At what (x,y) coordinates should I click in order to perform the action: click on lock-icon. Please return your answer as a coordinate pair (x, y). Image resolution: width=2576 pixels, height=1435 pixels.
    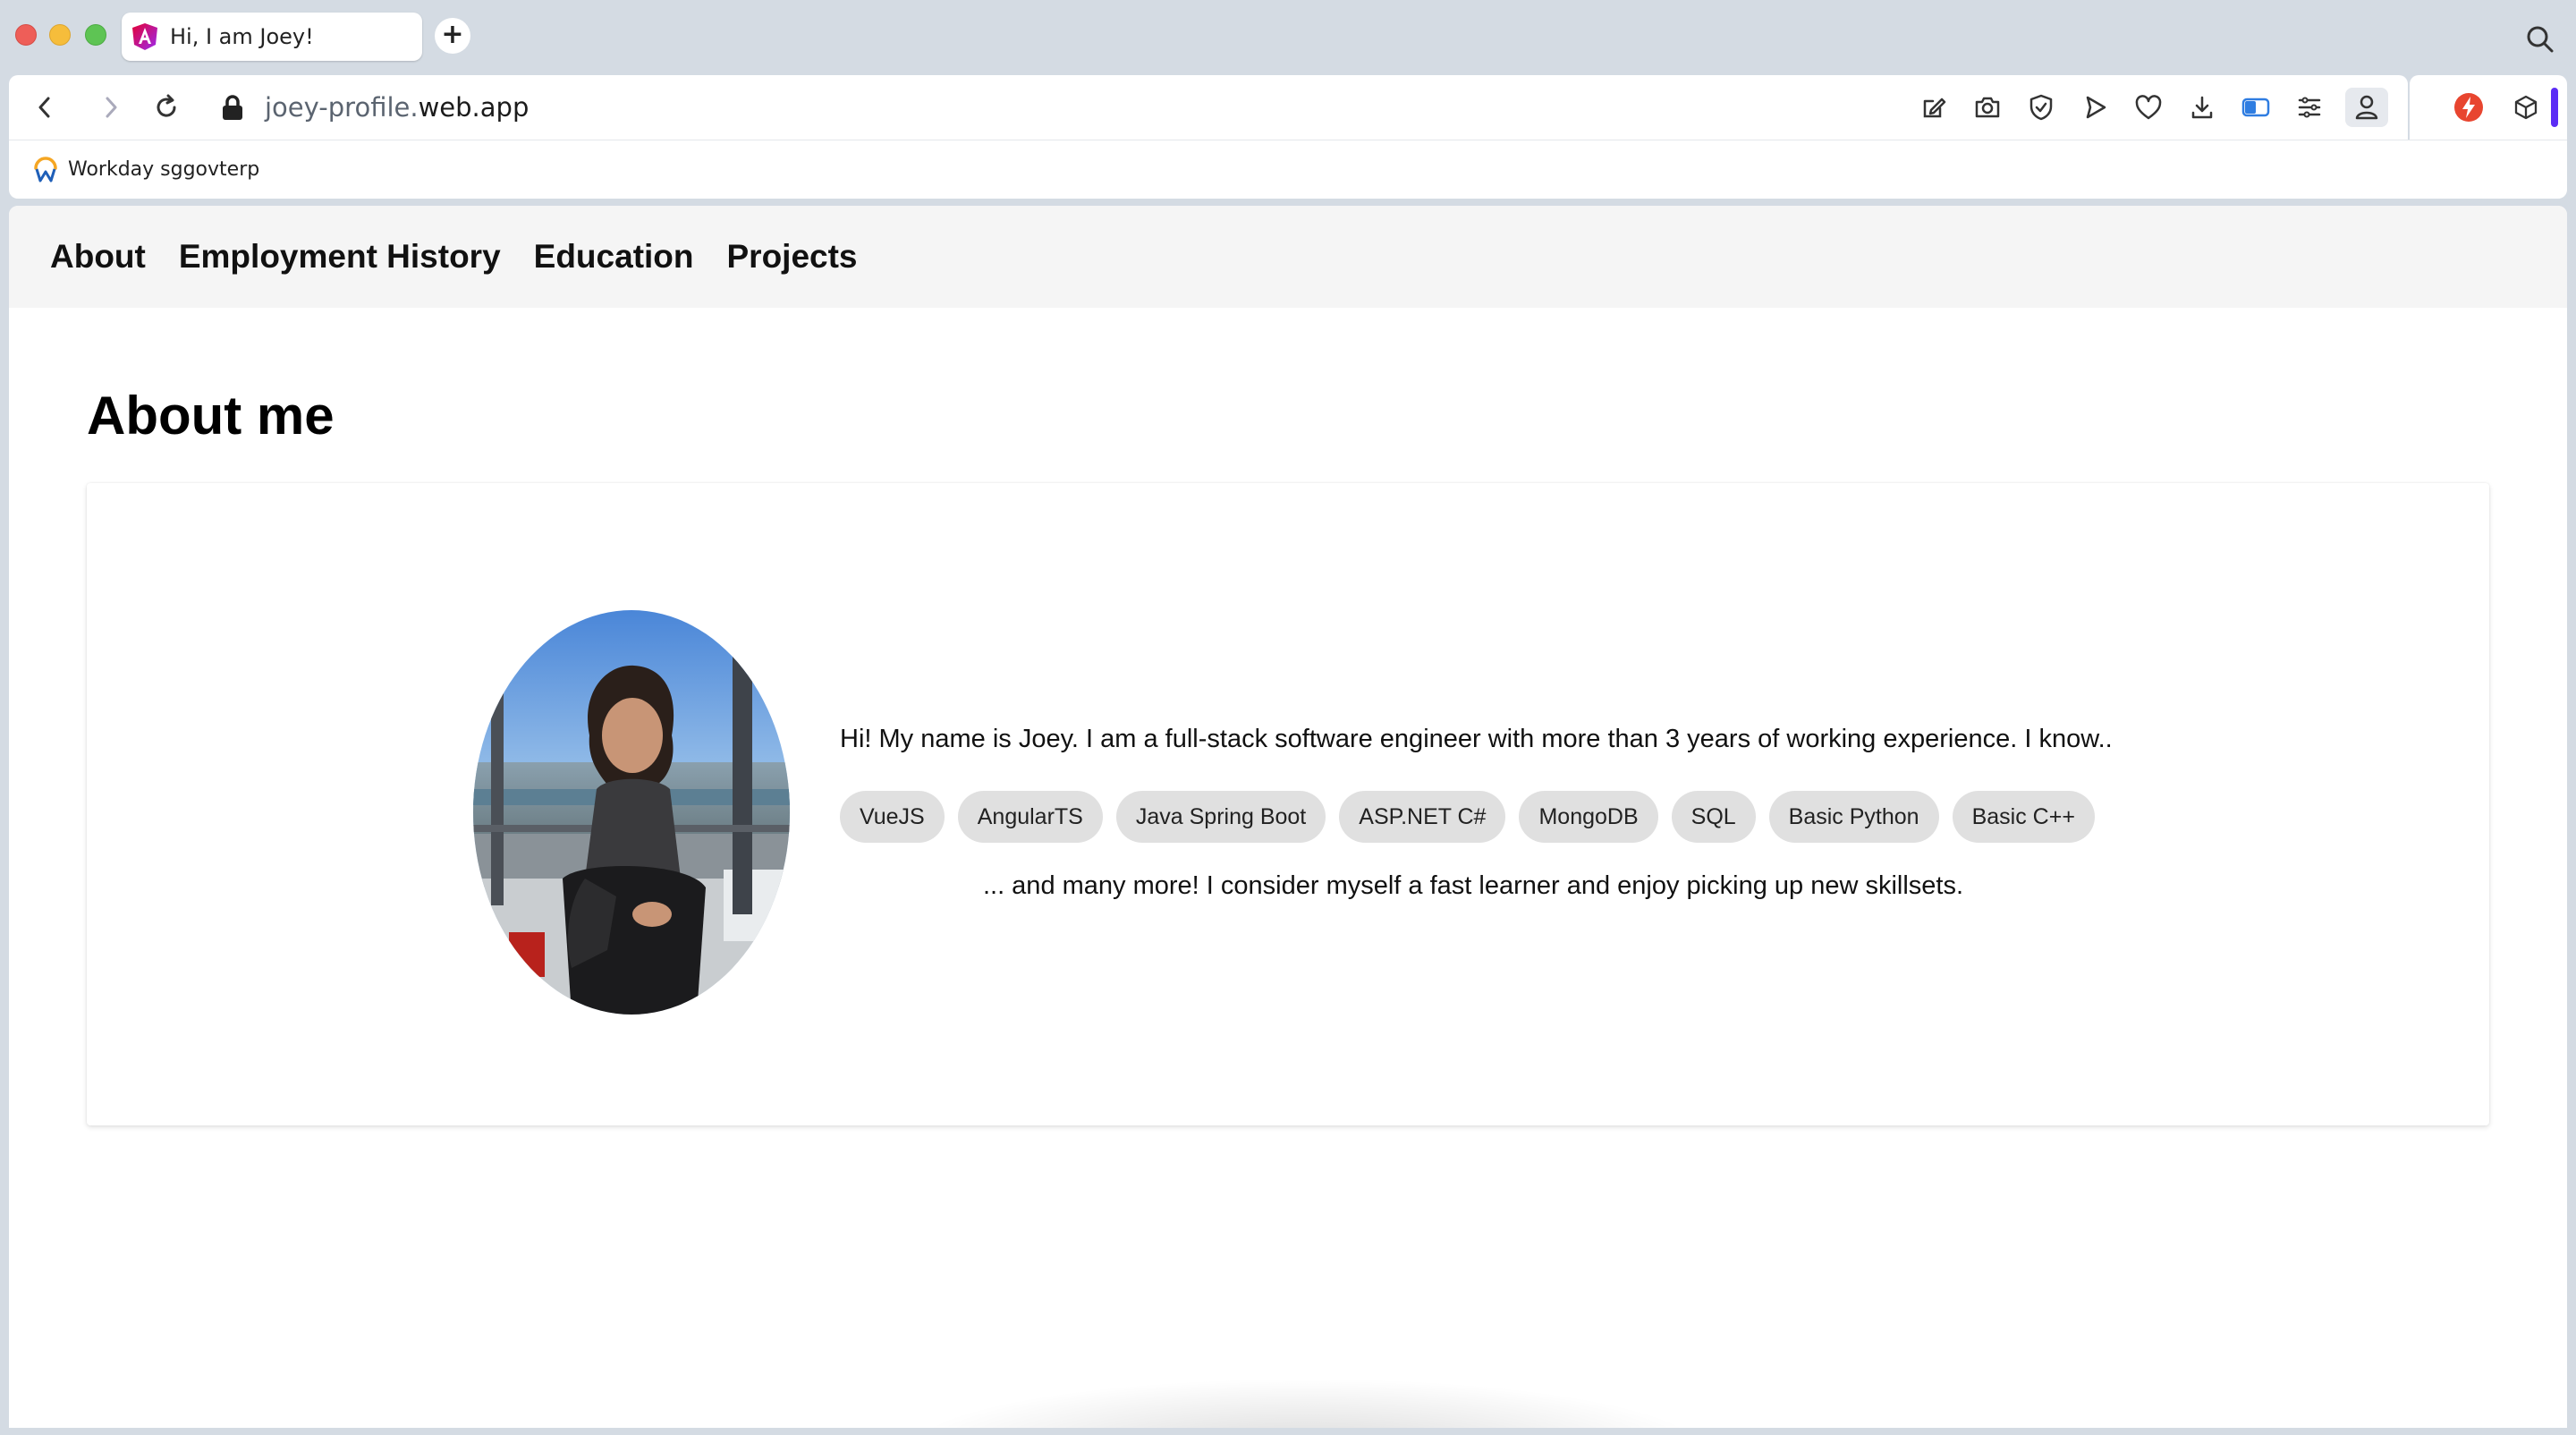
    Looking at the image, I should click on (232, 107).